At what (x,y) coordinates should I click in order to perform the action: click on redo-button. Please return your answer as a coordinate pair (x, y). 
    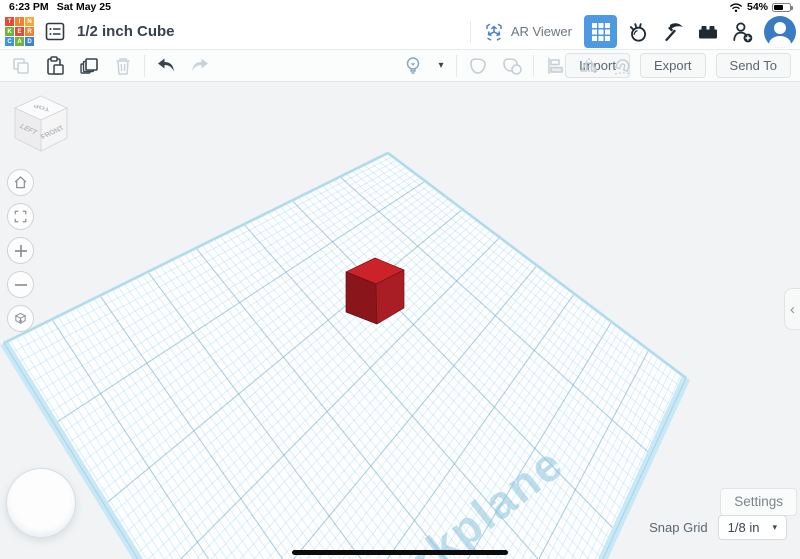
    Looking at the image, I should click on (200, 66).